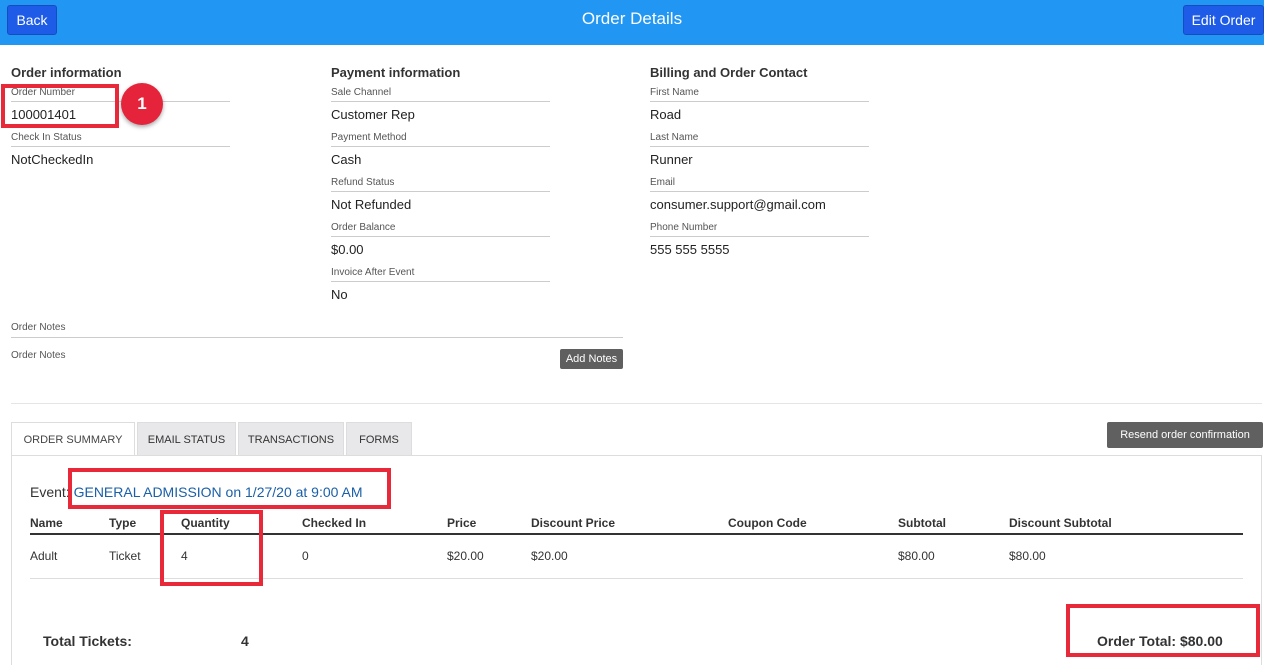 Image resolution: width=1264 pixels, height=665 pixels. Describe the element at coordinates (1223, 20) in the screenshot. I see `edit-order-button: Edit Order` at that location.